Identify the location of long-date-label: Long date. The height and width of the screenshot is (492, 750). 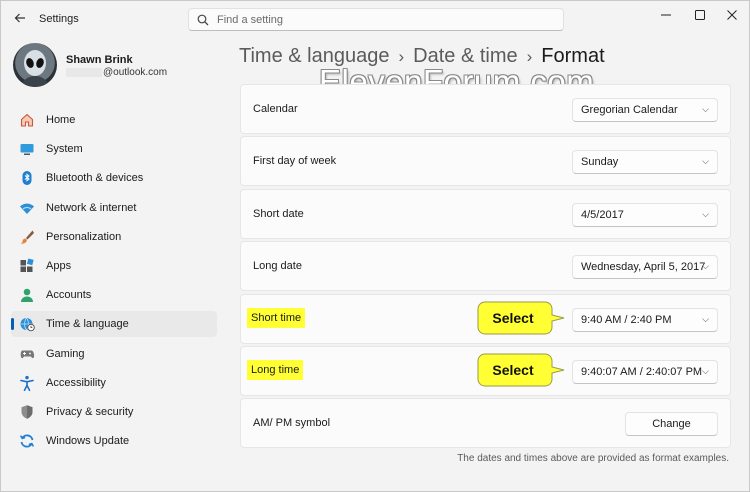
(277, 266).